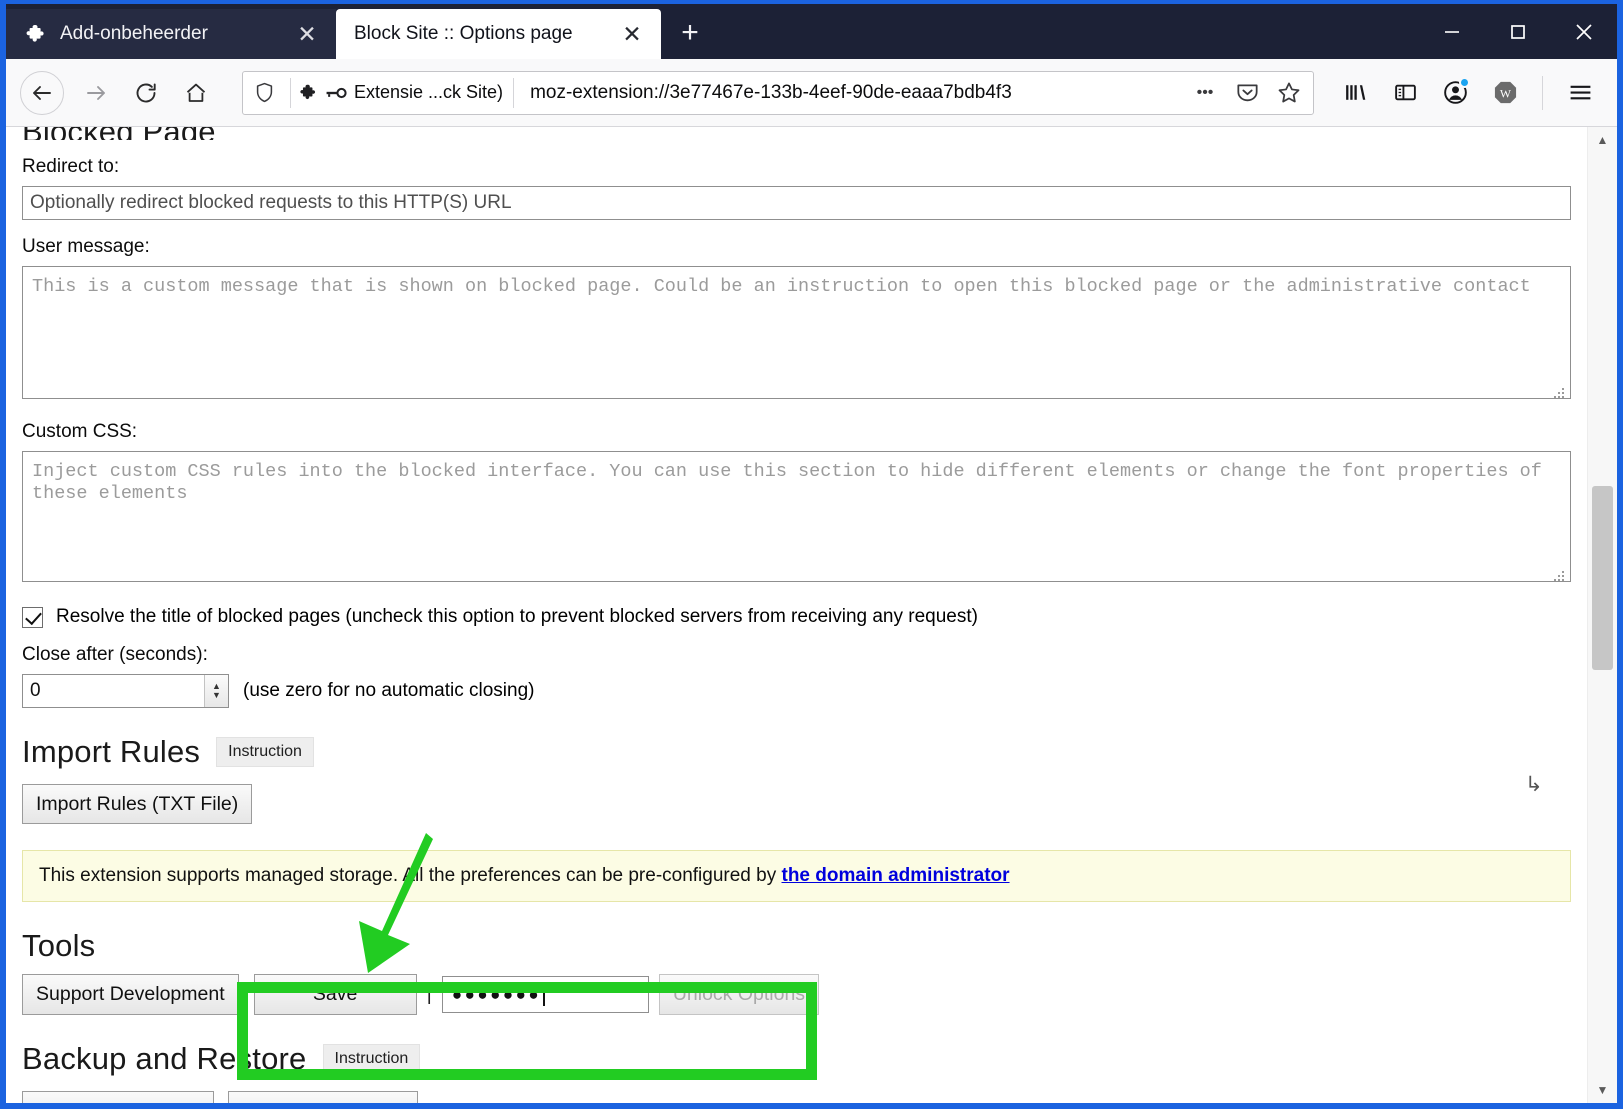 The width and height of the screenshot is (1623, 1109). I want to click on maximize-button, so click(1518, 31).